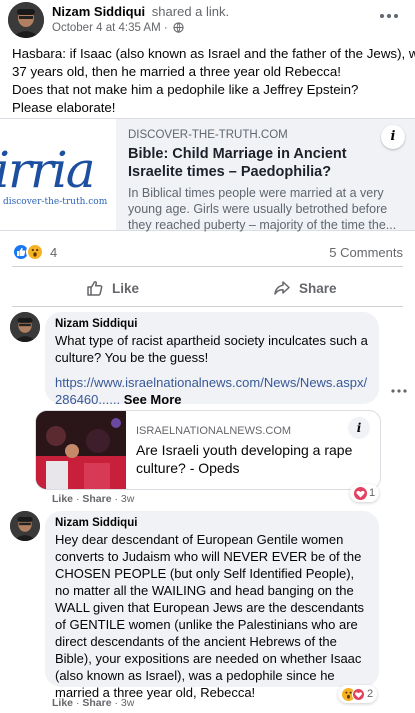 This screenshot has height=713, width=415. Describe the element at coordinates (282, 288) in the screenshot. I see `share-arrow-icon` at that location.